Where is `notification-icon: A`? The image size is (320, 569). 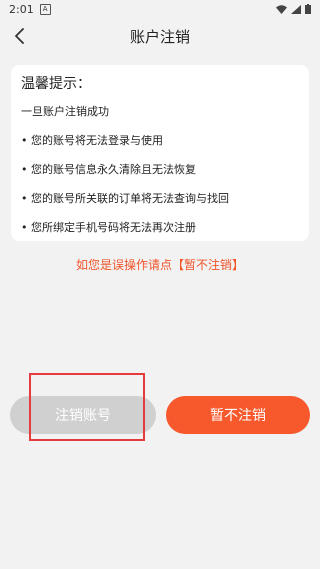 notification-icon: A is located at coordinates (45, 9).